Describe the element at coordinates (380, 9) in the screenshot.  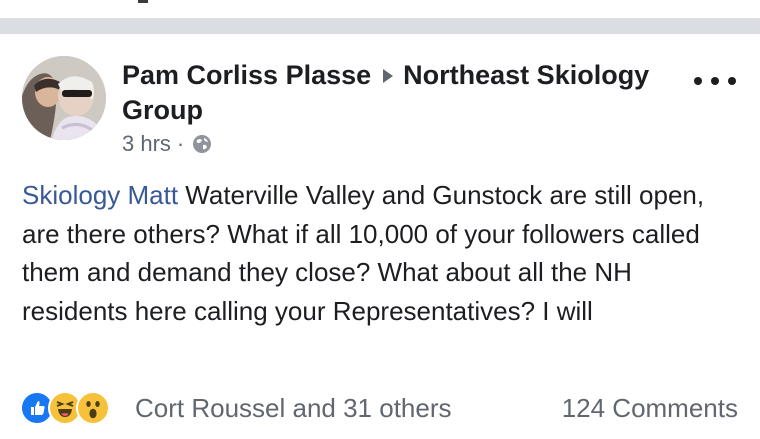
I see `previous-post-edge` at that location.